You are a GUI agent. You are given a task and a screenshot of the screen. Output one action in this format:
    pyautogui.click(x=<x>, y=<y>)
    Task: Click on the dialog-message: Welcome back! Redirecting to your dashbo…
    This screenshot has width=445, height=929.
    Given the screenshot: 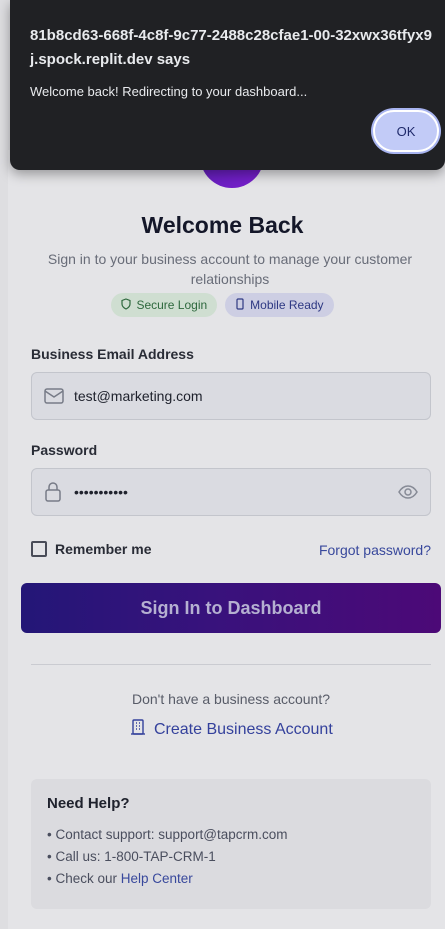 What is the action you would take?
    pyautogui.click(x=169, y=91)
    